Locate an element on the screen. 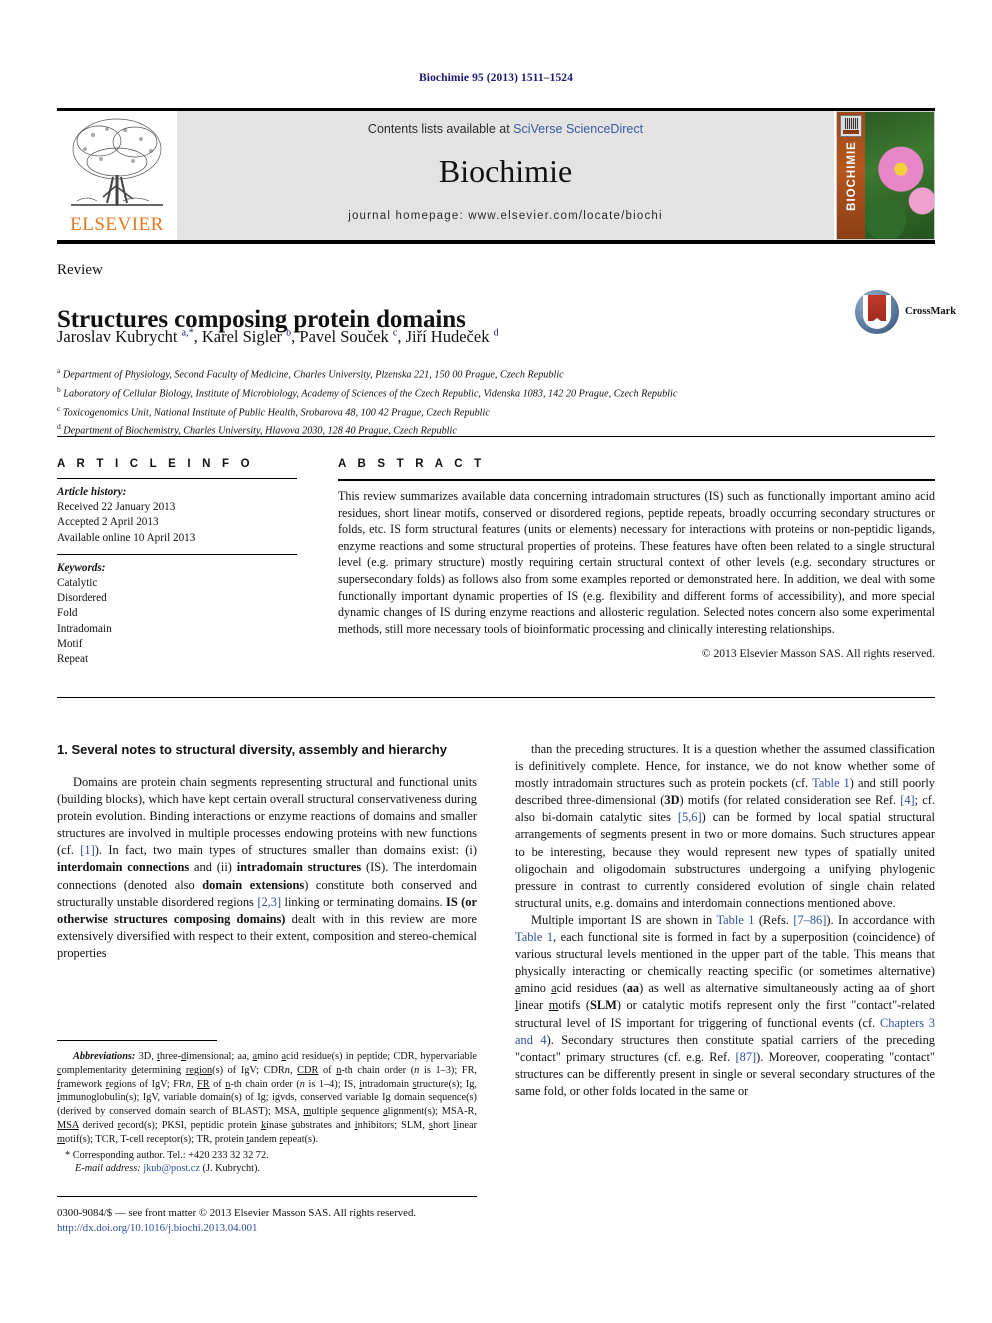 This screenshot has height=1323, width=992. keyword-item: Disordered is located at coordinates (82, 598).